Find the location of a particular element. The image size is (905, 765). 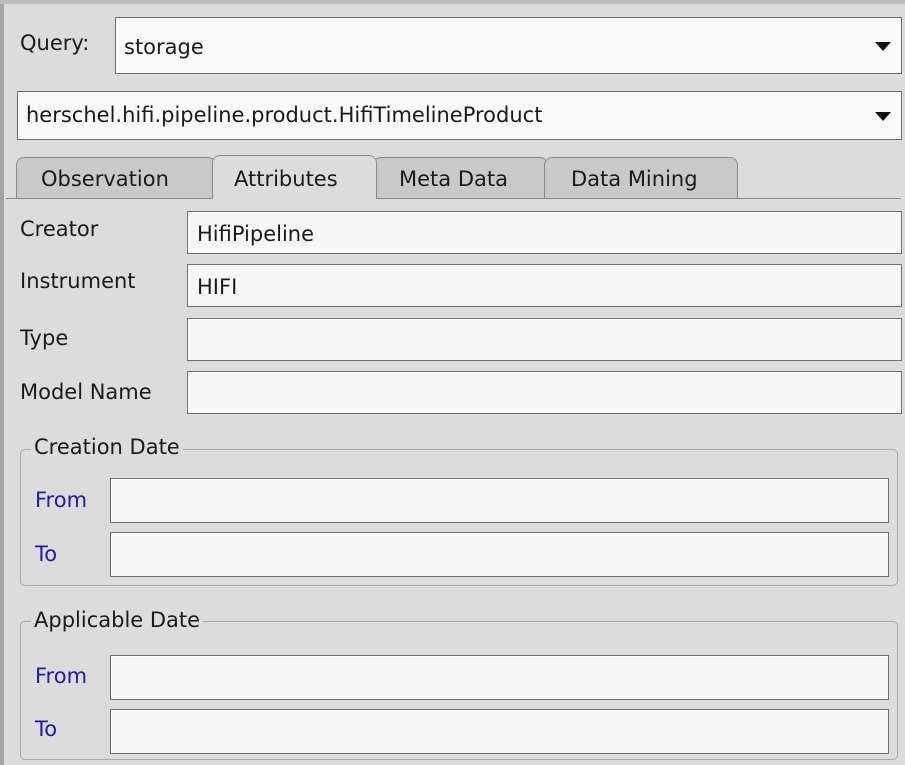

tab-data-mining: Data Mining is located at coordinates (641, 178).